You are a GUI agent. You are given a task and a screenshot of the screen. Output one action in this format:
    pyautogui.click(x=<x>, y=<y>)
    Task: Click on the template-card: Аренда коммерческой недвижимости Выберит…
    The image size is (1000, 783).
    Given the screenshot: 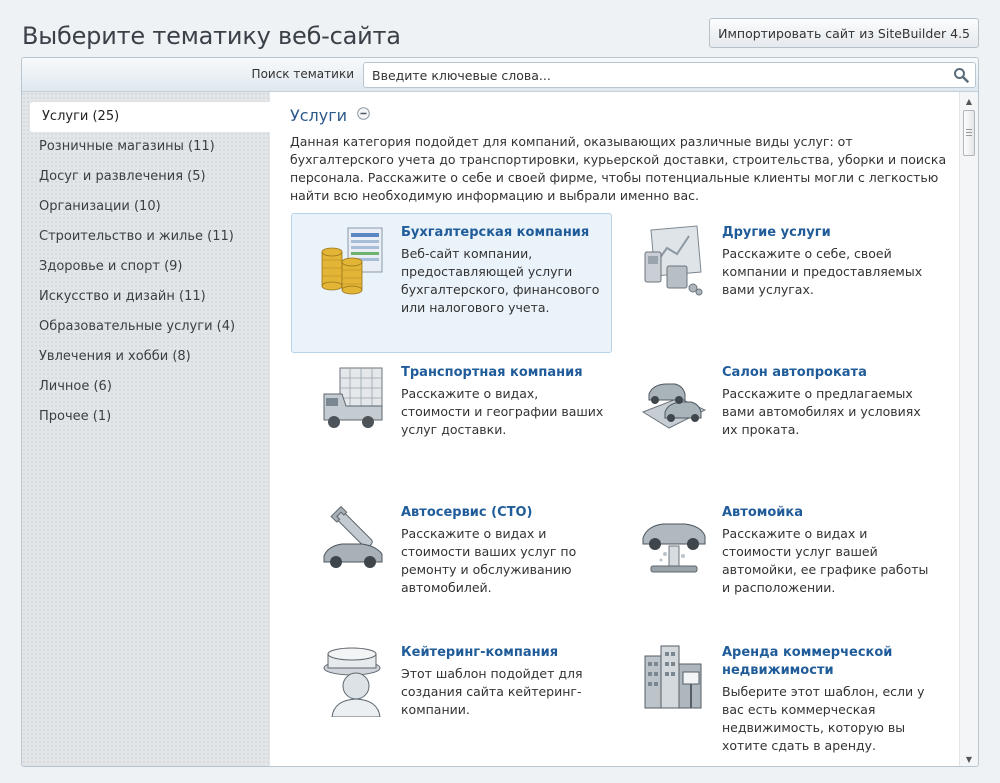 What is the action you would take?
    pyautogui.click(x=772, y=699)
    